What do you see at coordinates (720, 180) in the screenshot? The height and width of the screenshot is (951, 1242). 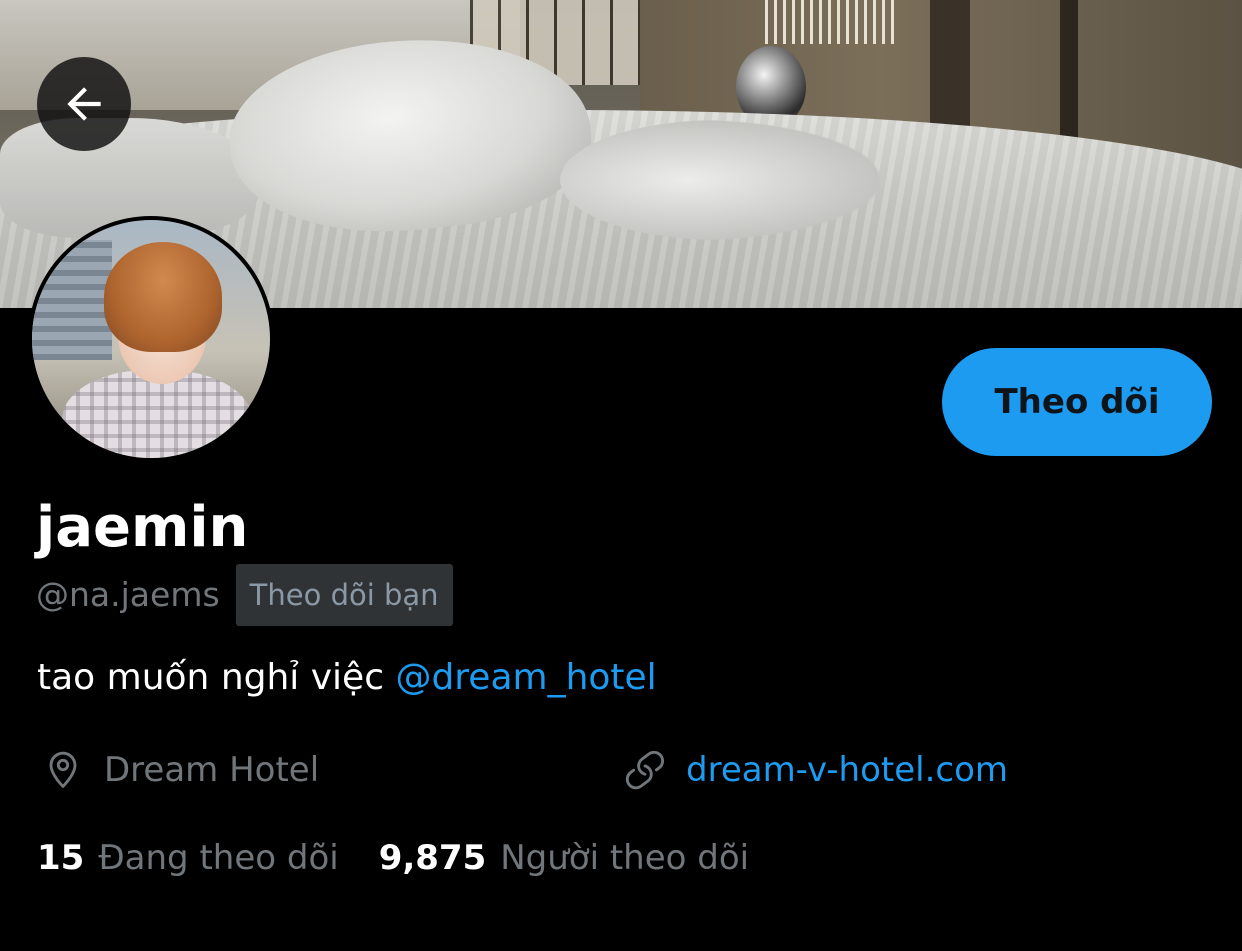 I see `banner-sheet-fold` at bounding box center [720, 180].